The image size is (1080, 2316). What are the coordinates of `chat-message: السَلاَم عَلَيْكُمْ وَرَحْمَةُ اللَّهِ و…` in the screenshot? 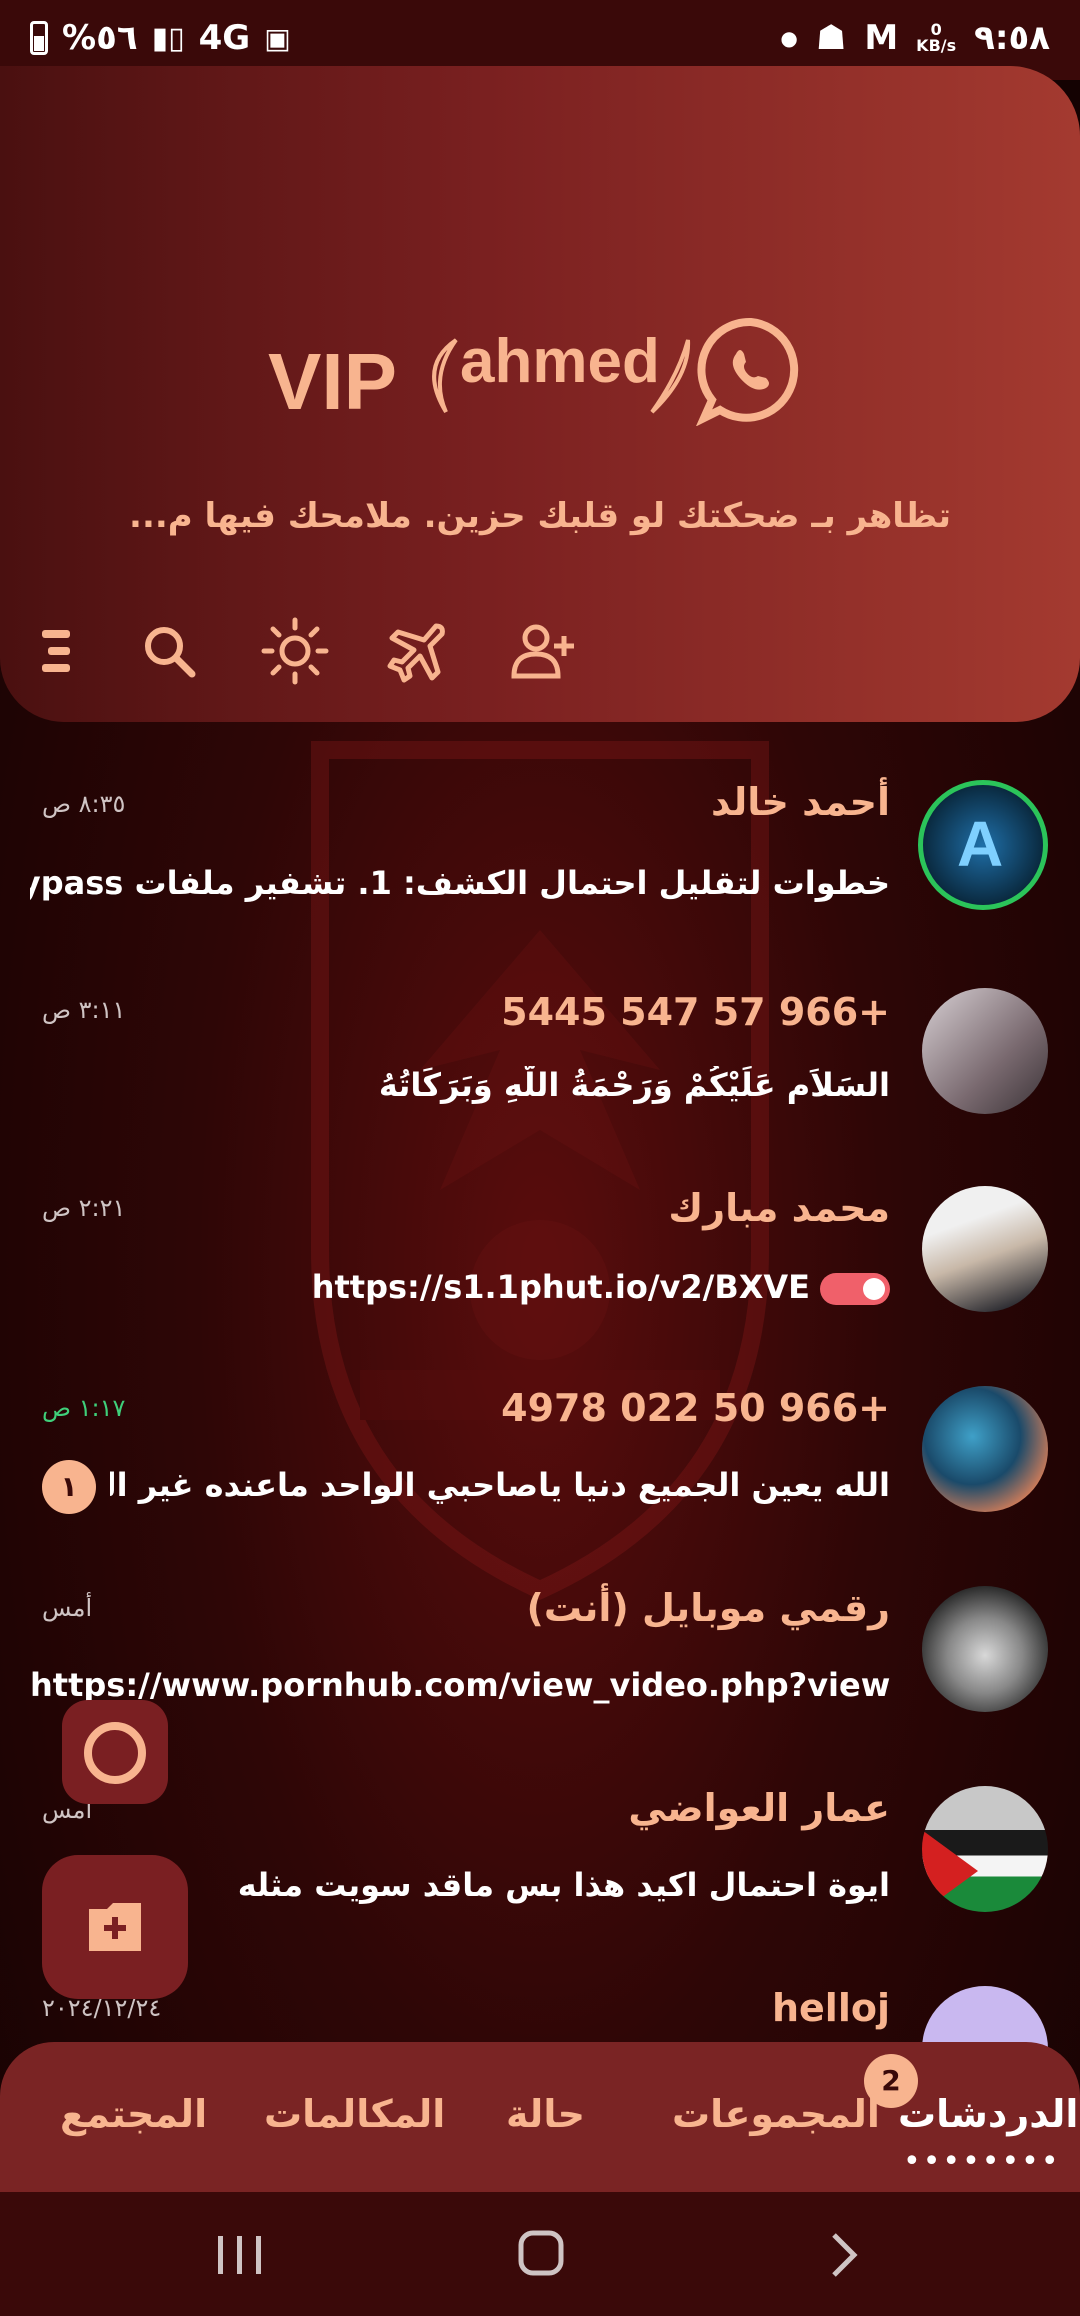 It's located at (634, 1085).